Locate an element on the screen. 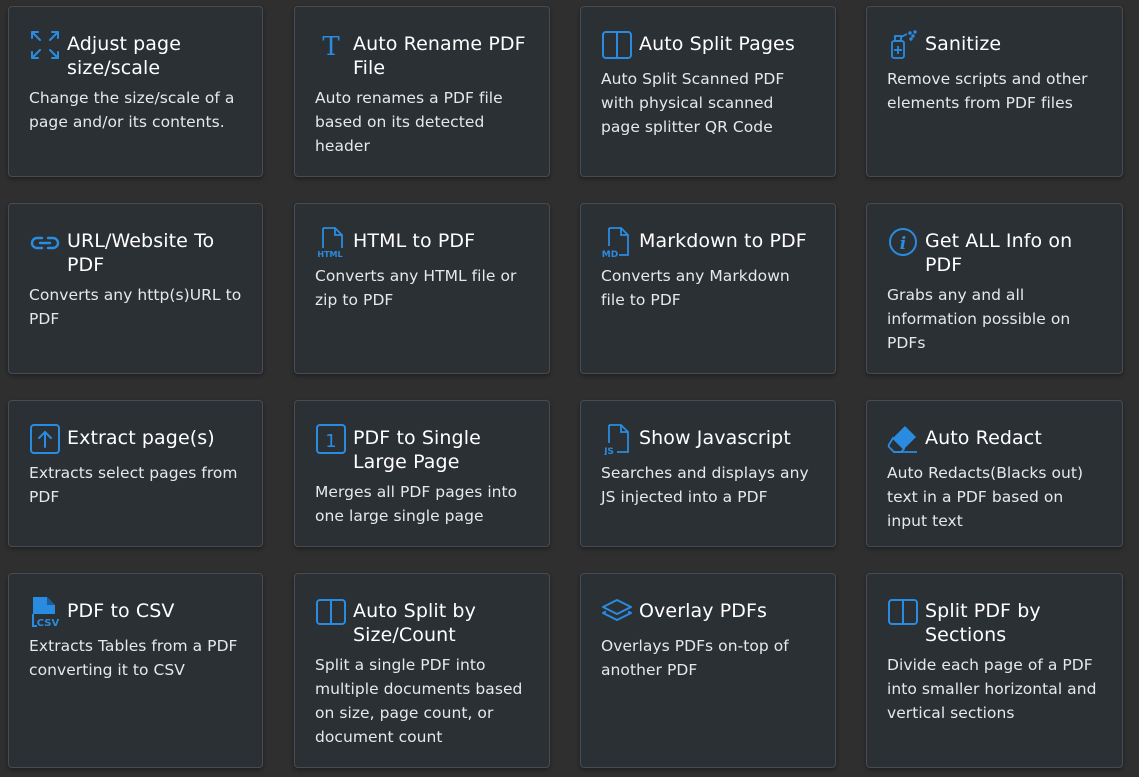  card-header: HTML HTML to PDF is located at coordinates (422, 241).